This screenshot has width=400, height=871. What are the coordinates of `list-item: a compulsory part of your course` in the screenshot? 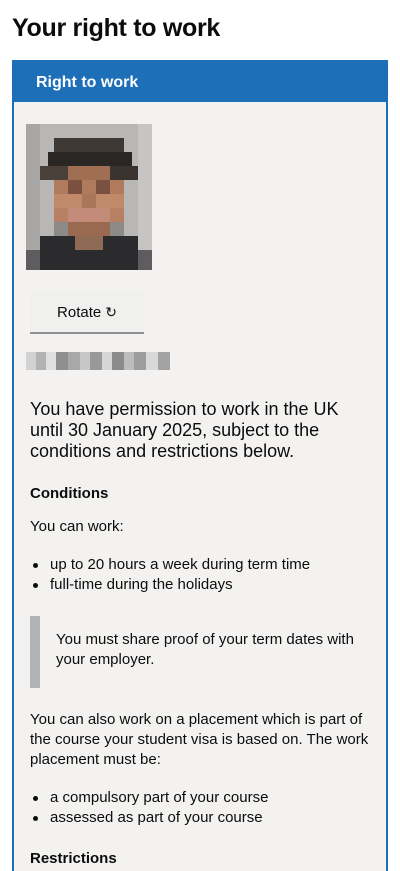 It's located at (149, 798).